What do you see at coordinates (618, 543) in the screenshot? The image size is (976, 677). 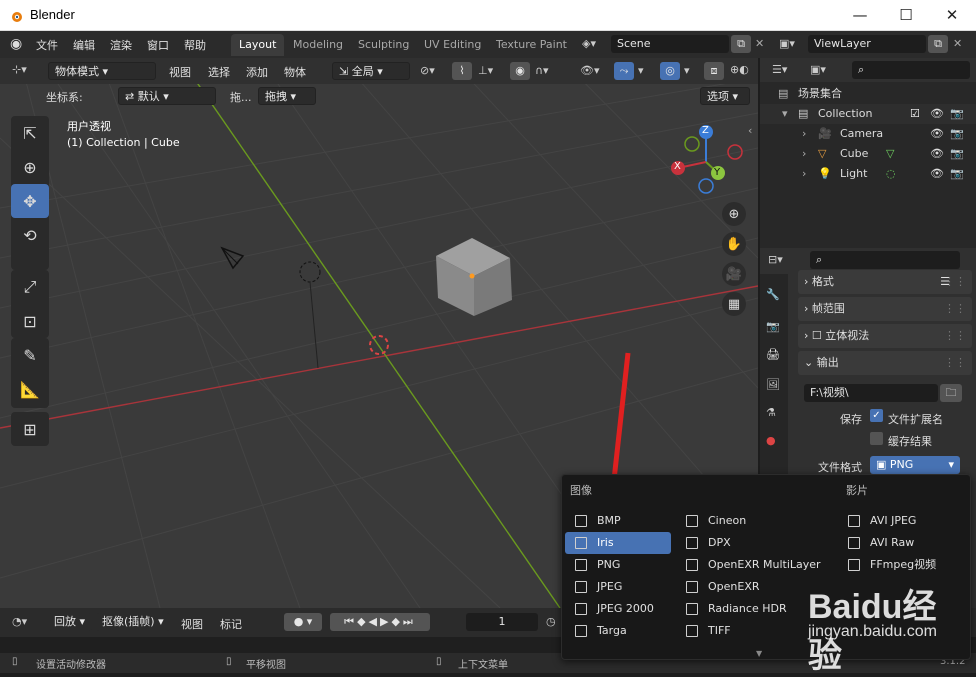 I see `format-iris: Iris` at bounding box center [618, 543].